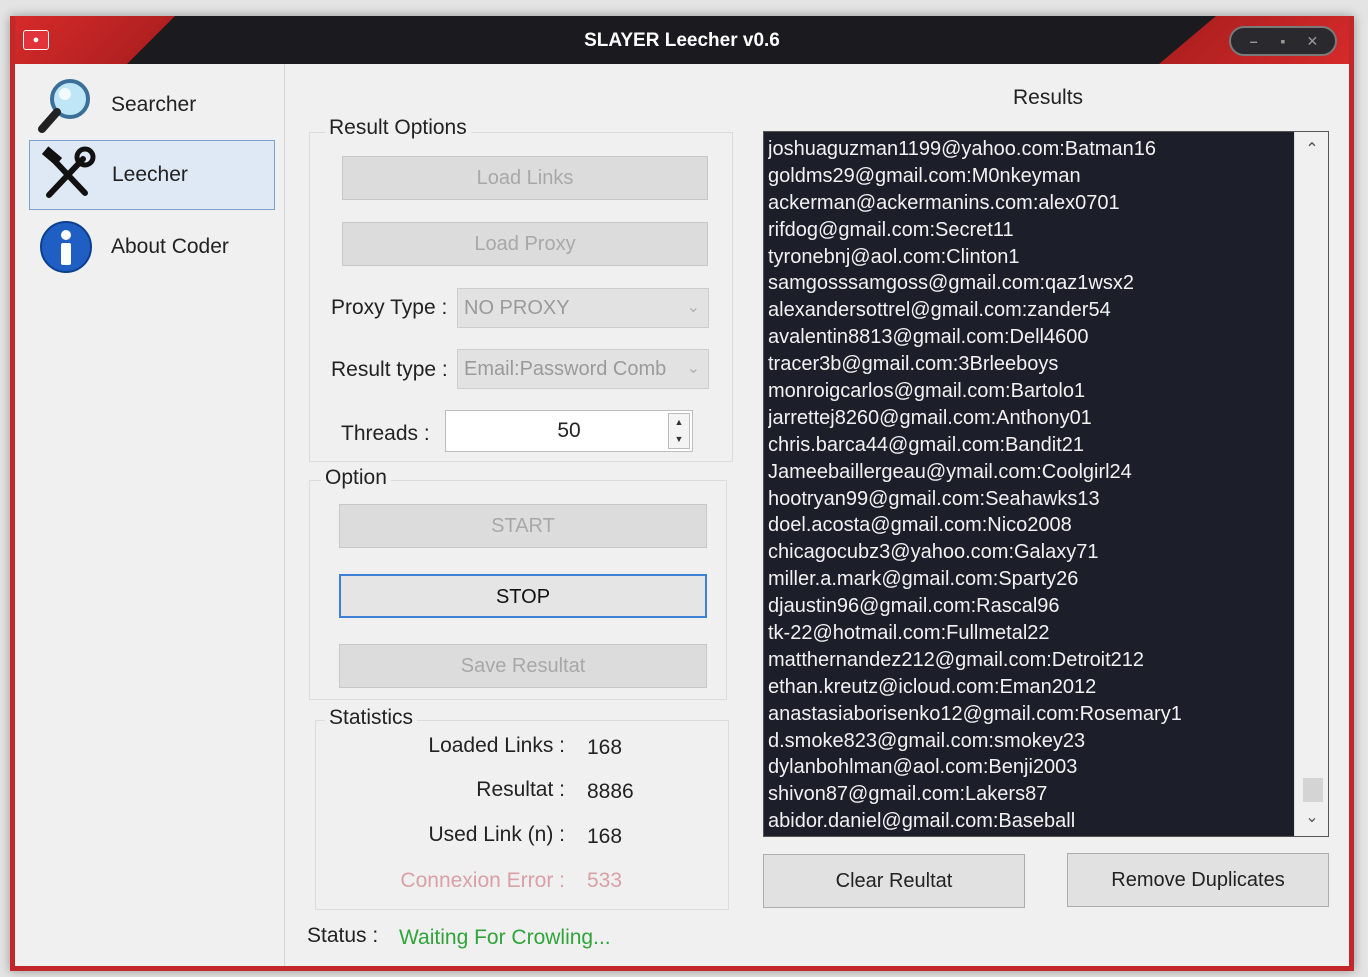 The image size is (1368, 977). I want to click on stepper-down-icon: ▼, so click(679, 439).